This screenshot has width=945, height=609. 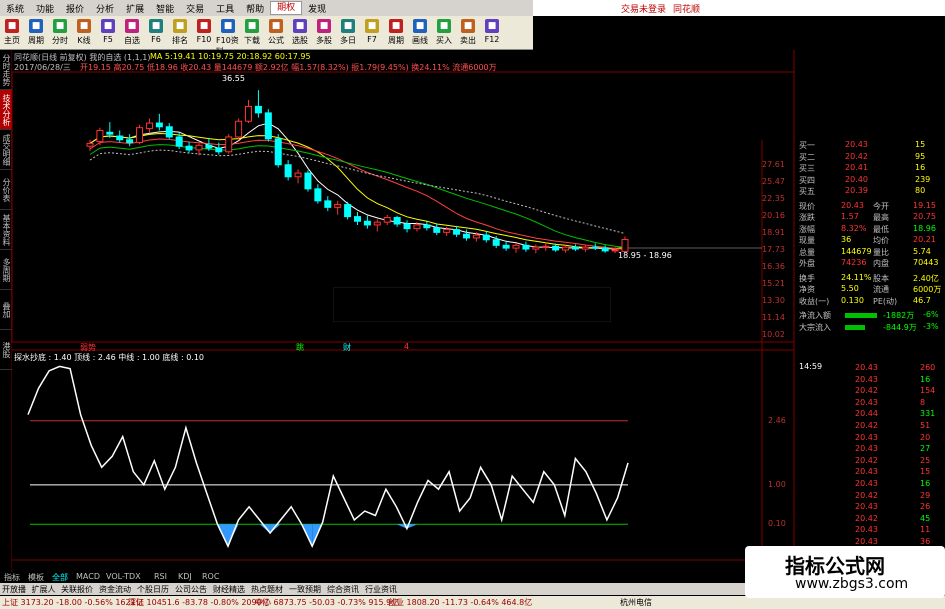 I want to click on toolbar-button: ■ K线, so click(x=84, y=33).